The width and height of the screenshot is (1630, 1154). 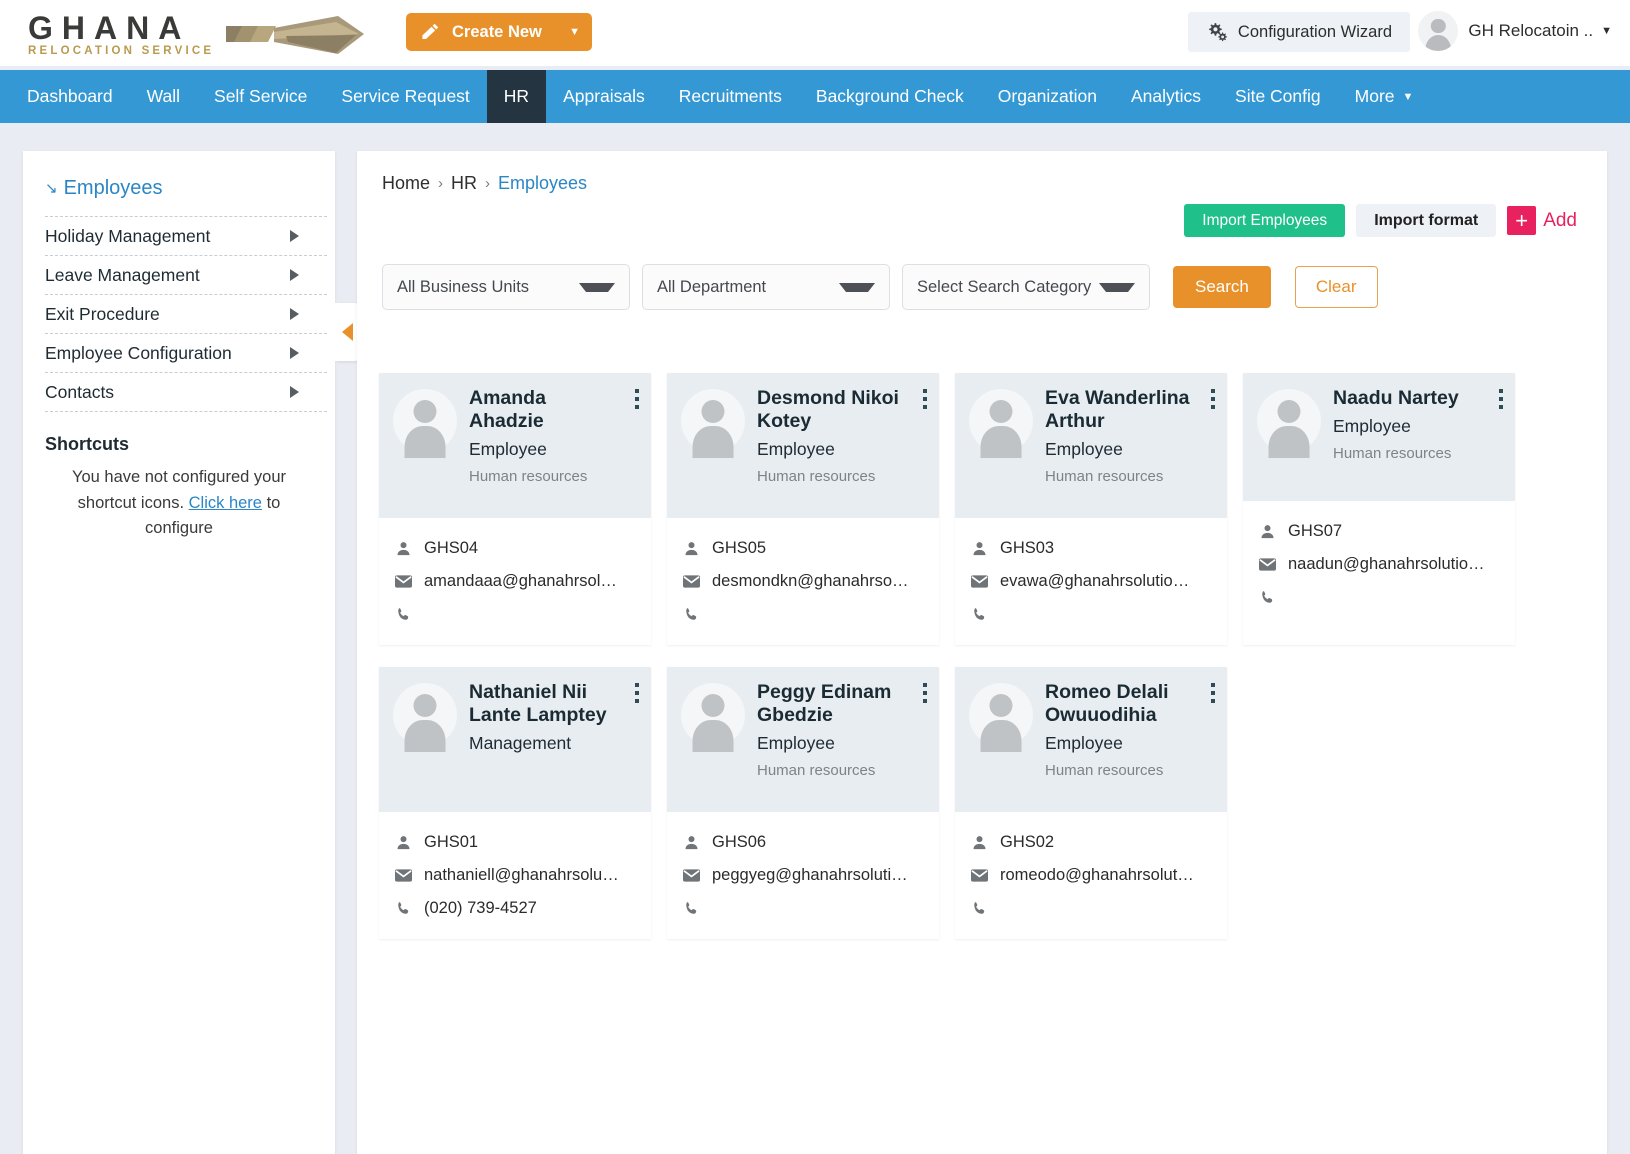 What do you see at coordinates (730, 96) in the screenshot?
I see `nav-item-recruitments: Recruitments` at bounding box center [730, 96].